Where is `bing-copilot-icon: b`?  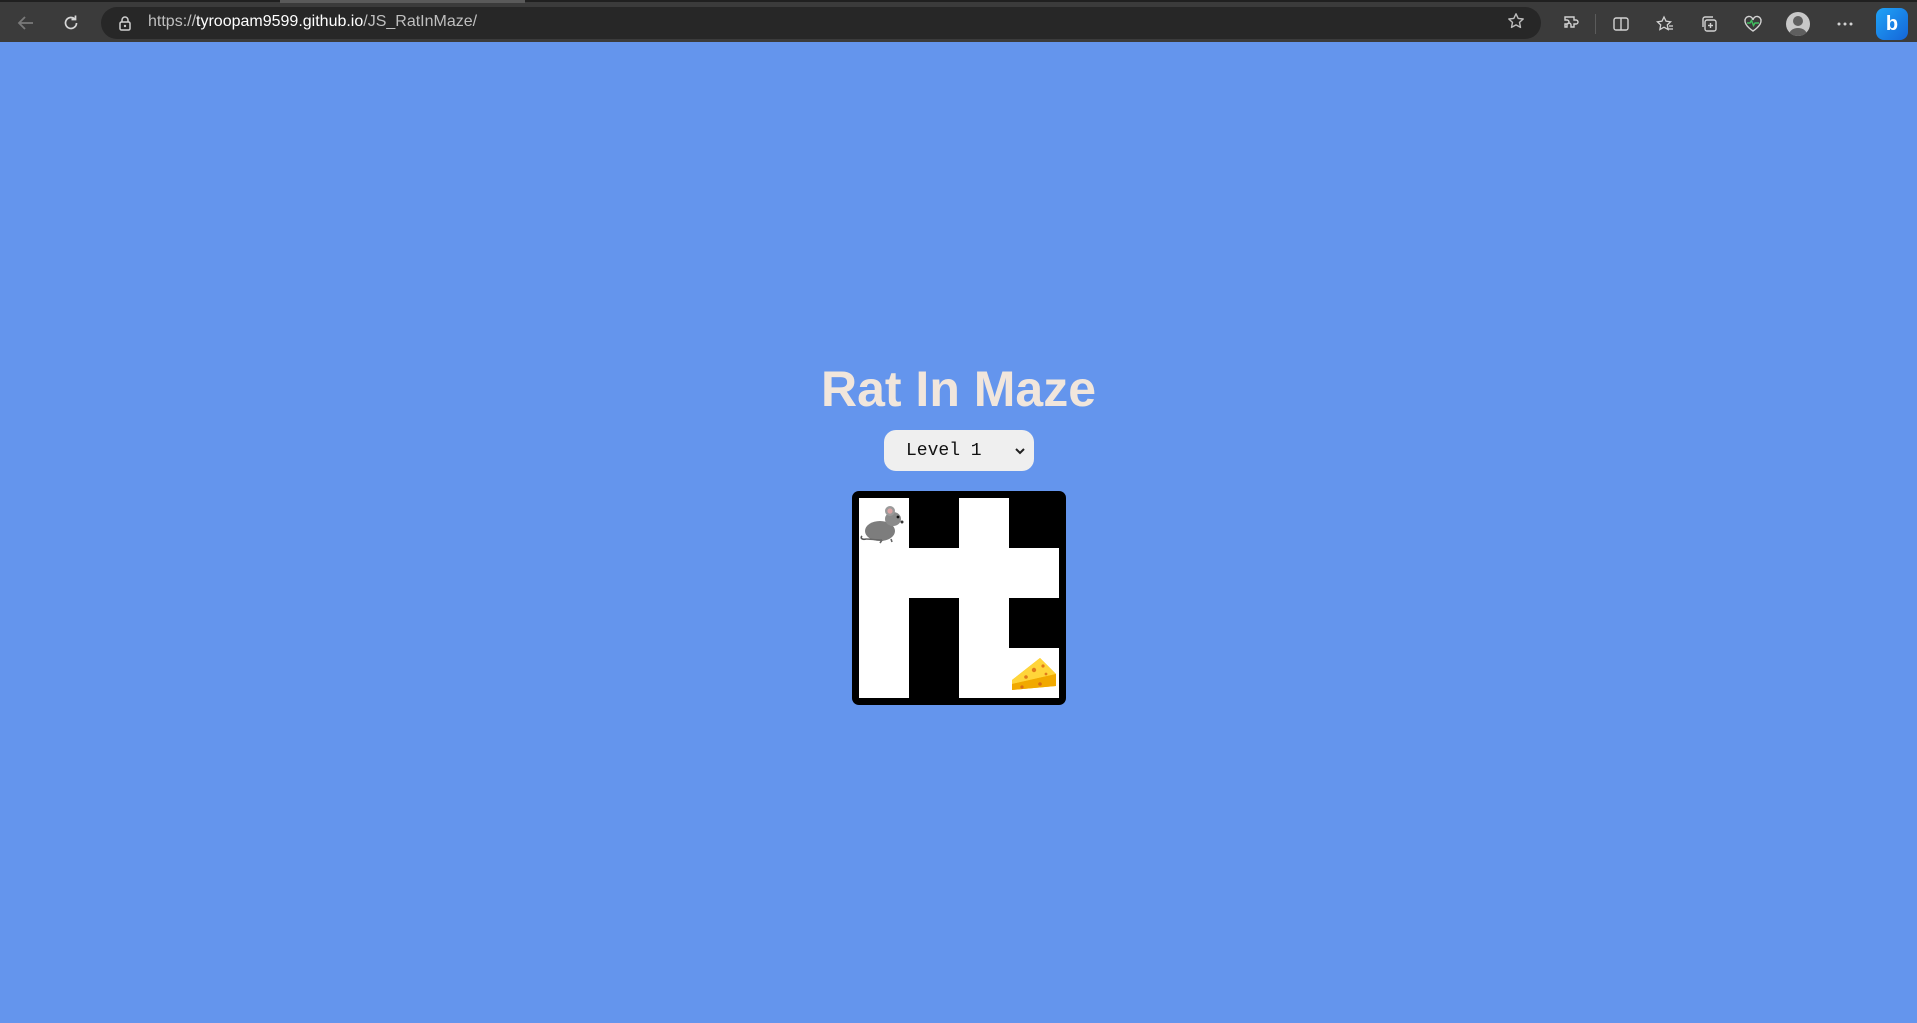 bing-copilot-icon: b is located at coordinates (1892, 24).